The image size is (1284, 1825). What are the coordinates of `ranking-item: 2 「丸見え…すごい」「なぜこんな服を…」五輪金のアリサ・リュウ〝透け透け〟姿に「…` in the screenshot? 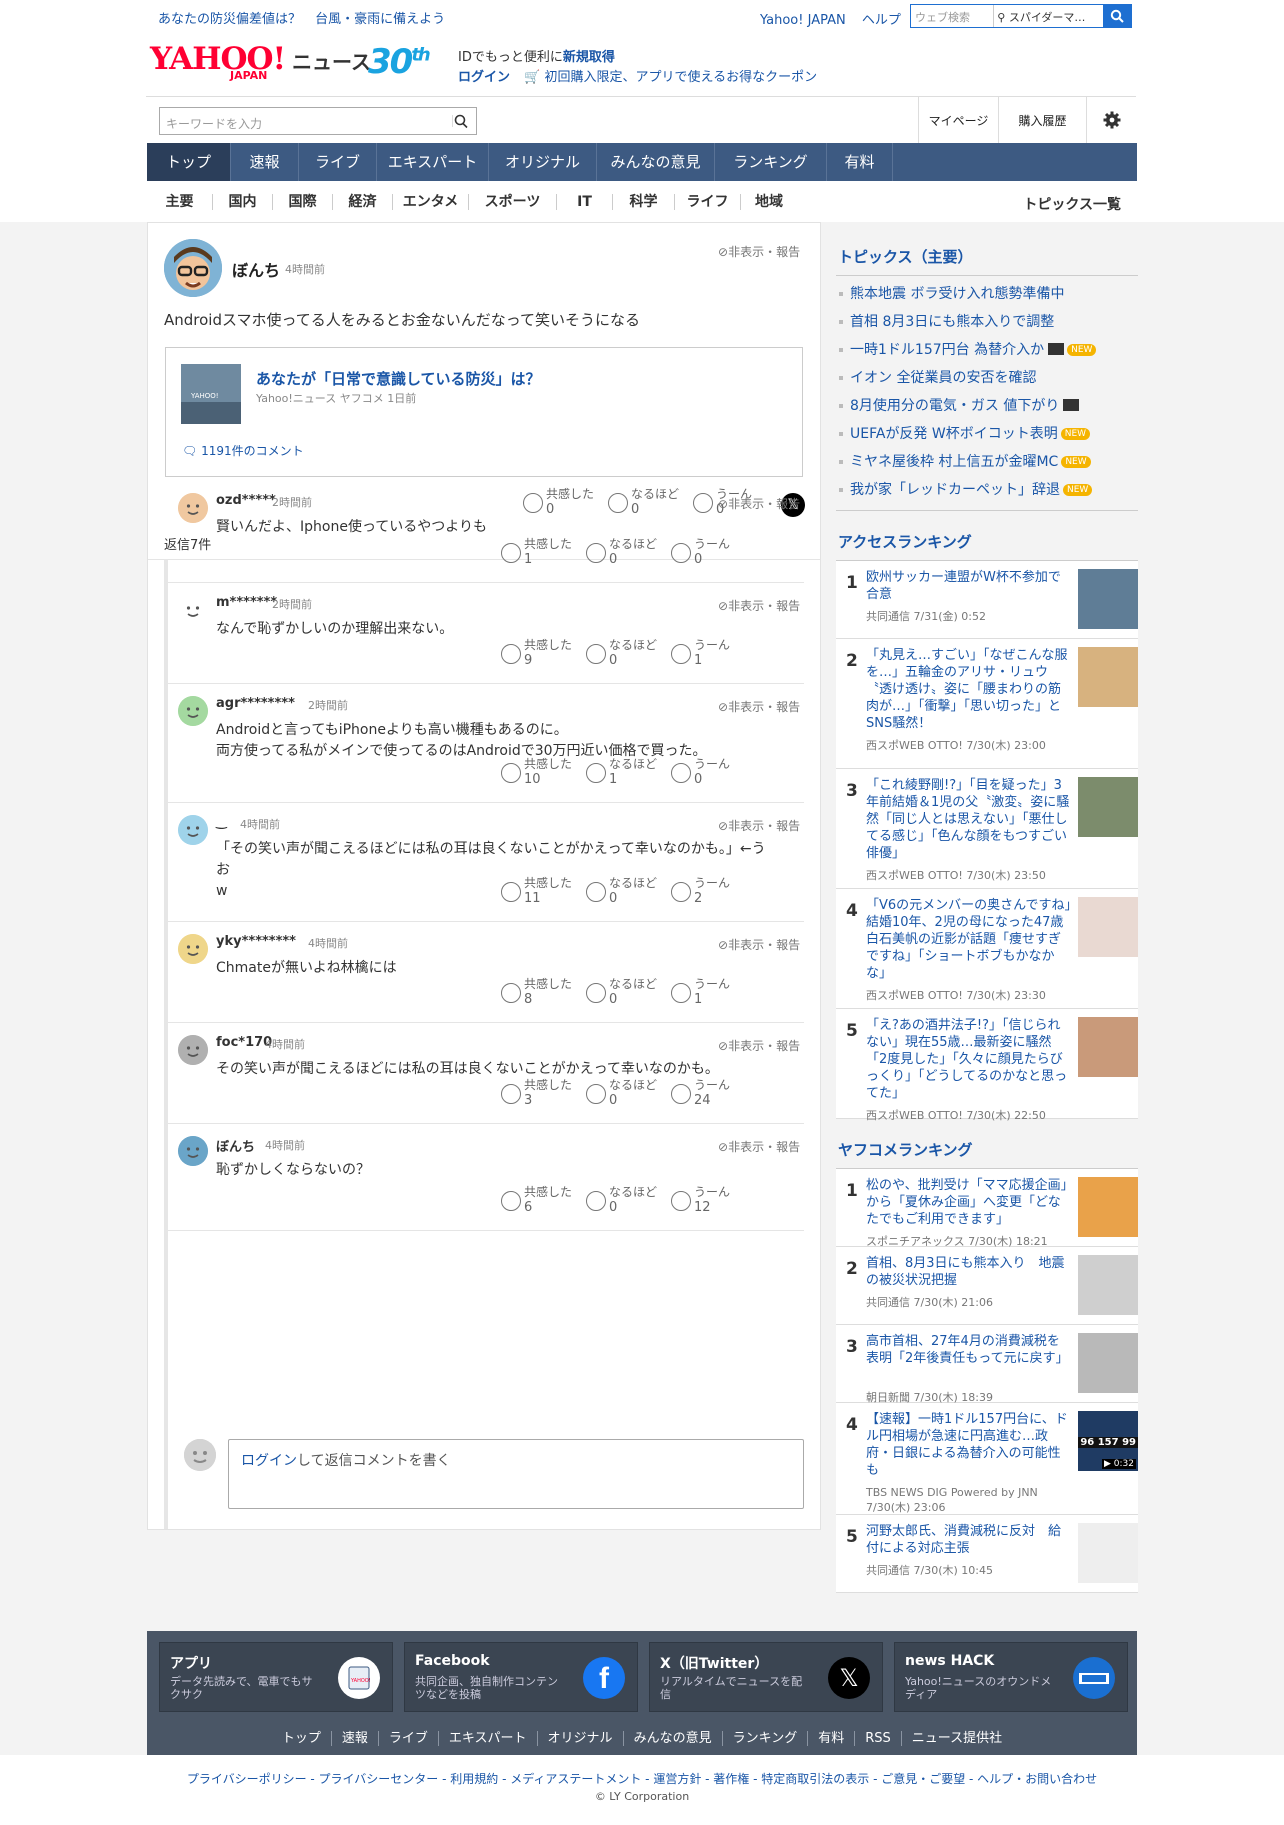 It's located at (987, 704).